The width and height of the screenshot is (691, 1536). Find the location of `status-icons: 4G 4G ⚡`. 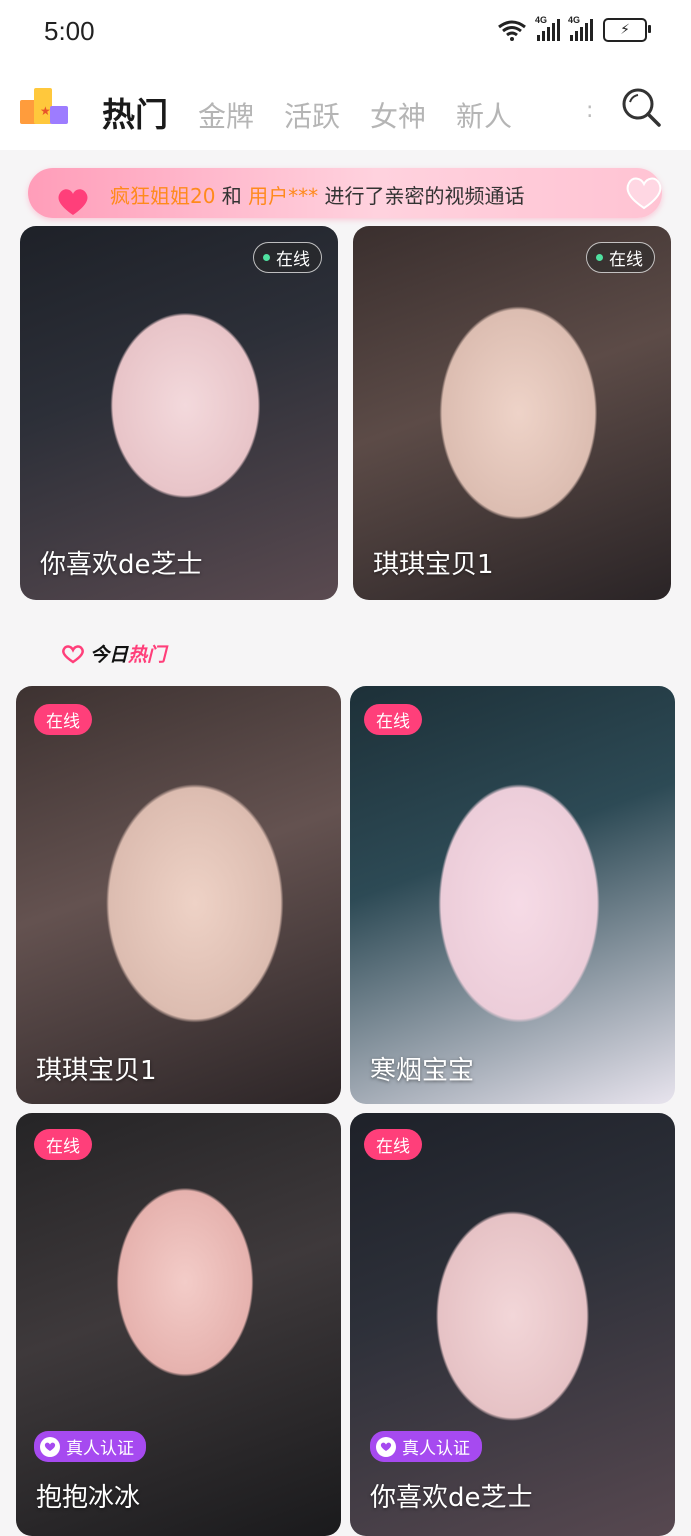

status-icons: 4G 4G ⚡ is located at coordinates (574, 28).